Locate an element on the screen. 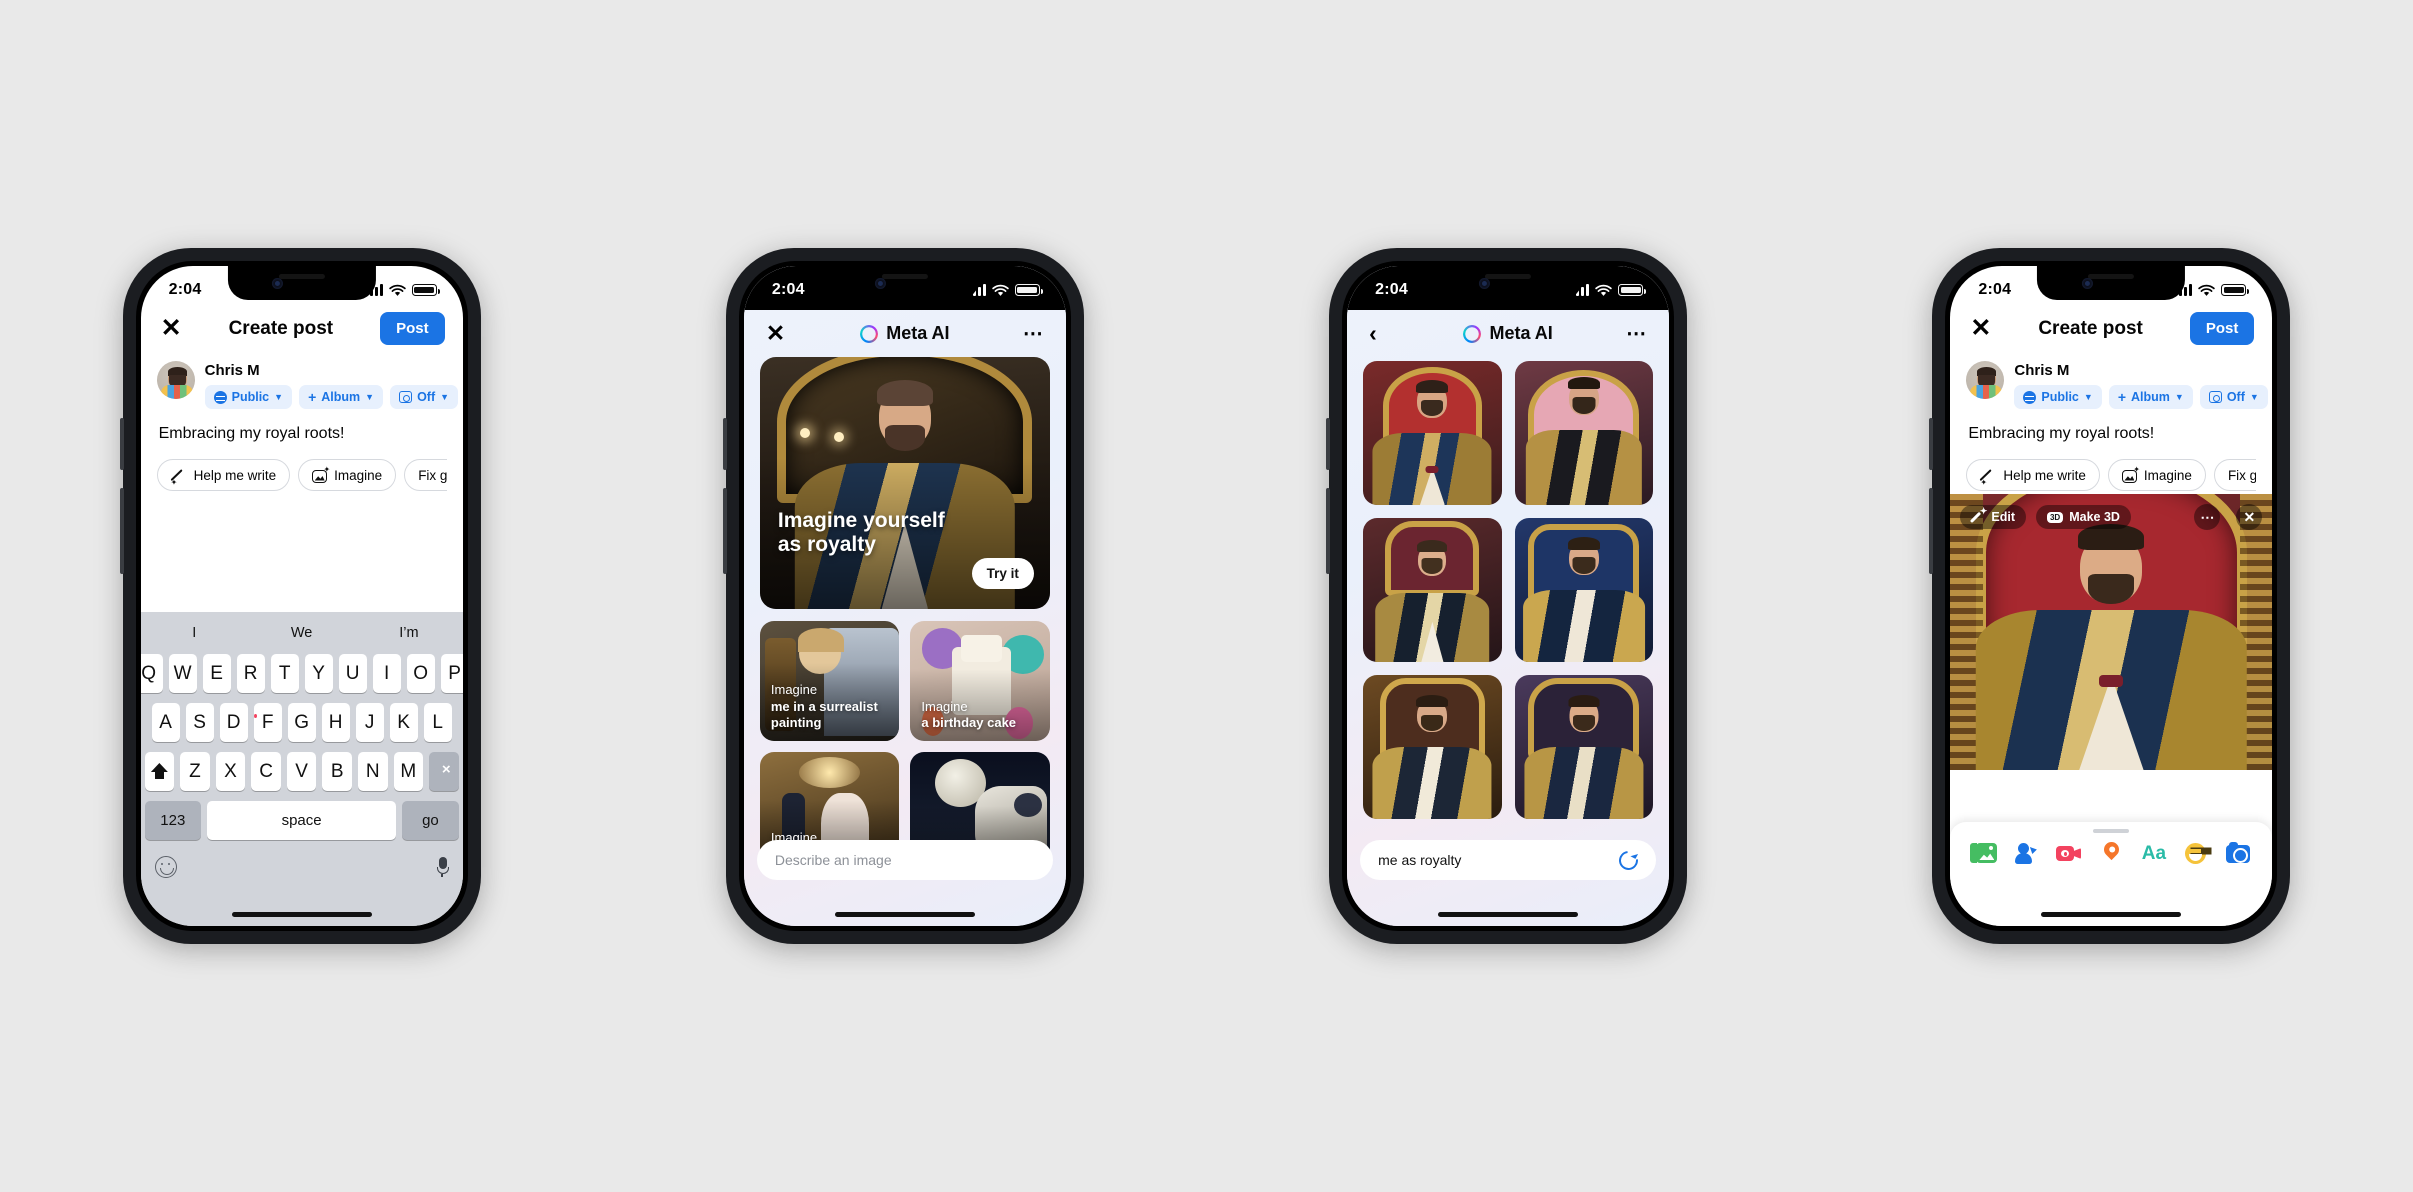 This screenshot has width=2413, height=1192. space-key: space is located at coordinates (302, 820).